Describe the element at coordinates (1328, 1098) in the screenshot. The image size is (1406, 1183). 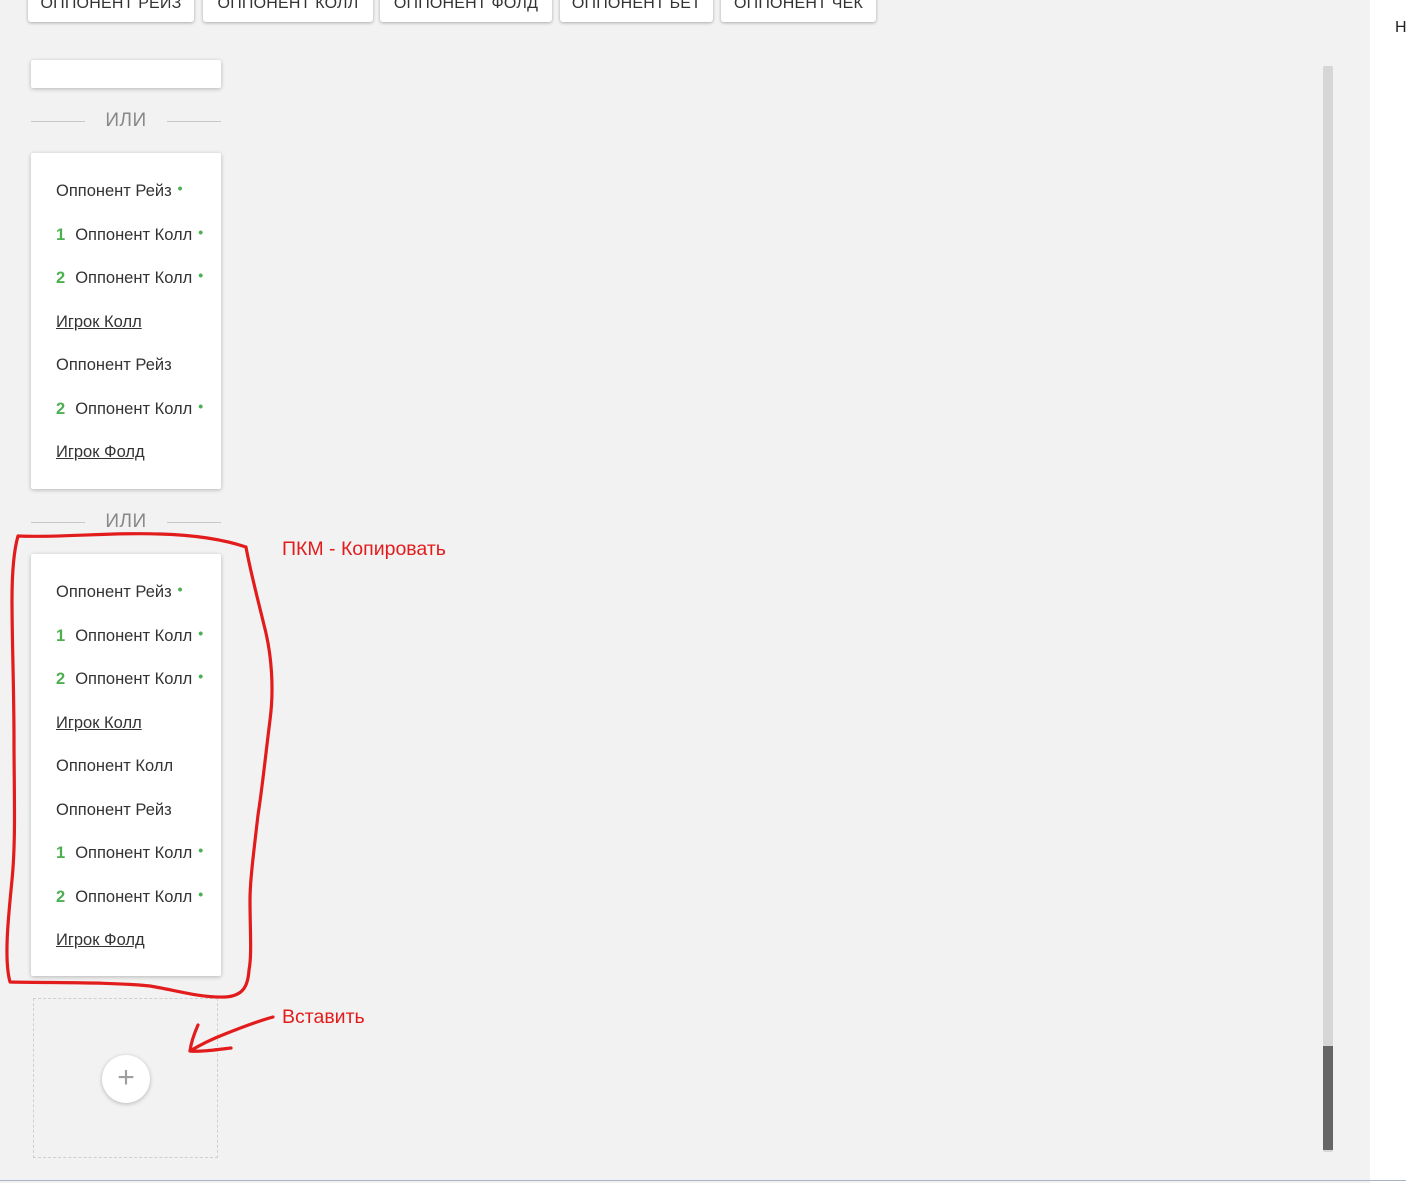
I see `scrollbar-thumb` at that location.